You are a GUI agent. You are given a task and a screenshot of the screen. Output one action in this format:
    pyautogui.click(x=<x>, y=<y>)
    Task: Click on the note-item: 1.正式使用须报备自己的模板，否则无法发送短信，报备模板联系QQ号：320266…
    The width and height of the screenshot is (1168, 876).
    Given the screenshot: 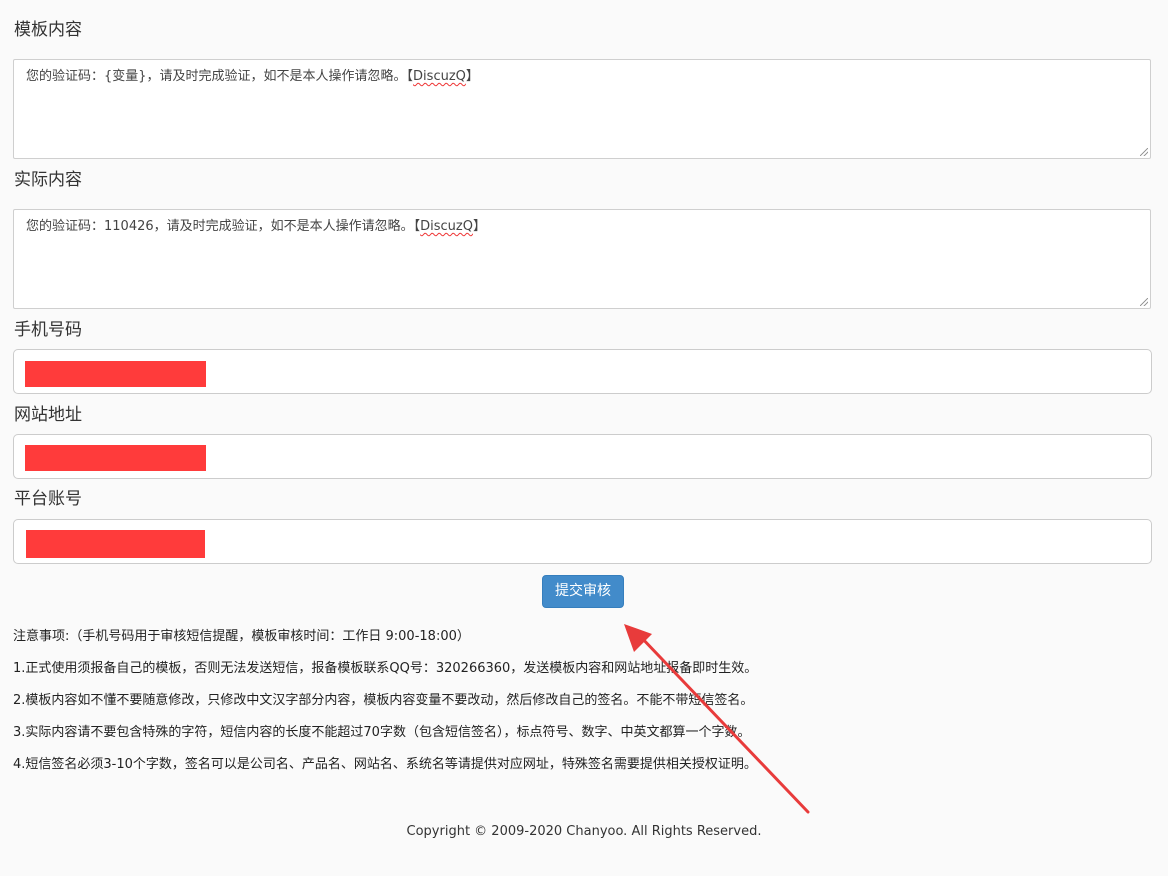 What is the action you would take?
    pyautogui.click(x=385, y=668)
    